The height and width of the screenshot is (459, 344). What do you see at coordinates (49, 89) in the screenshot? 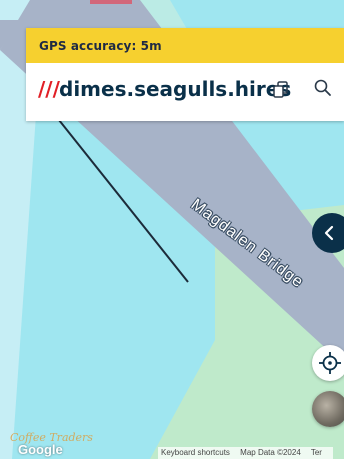
I see `w3w-slashes: ///` at bounding box center [49, 89].